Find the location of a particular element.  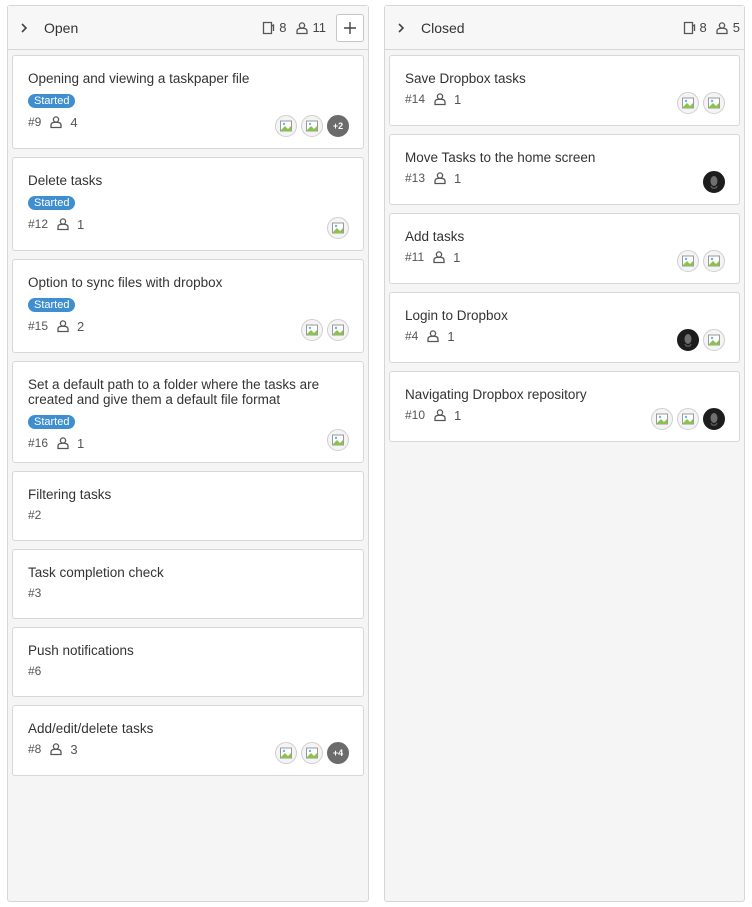

assignee-avatars: +4 is located at coordinates (310, 753).